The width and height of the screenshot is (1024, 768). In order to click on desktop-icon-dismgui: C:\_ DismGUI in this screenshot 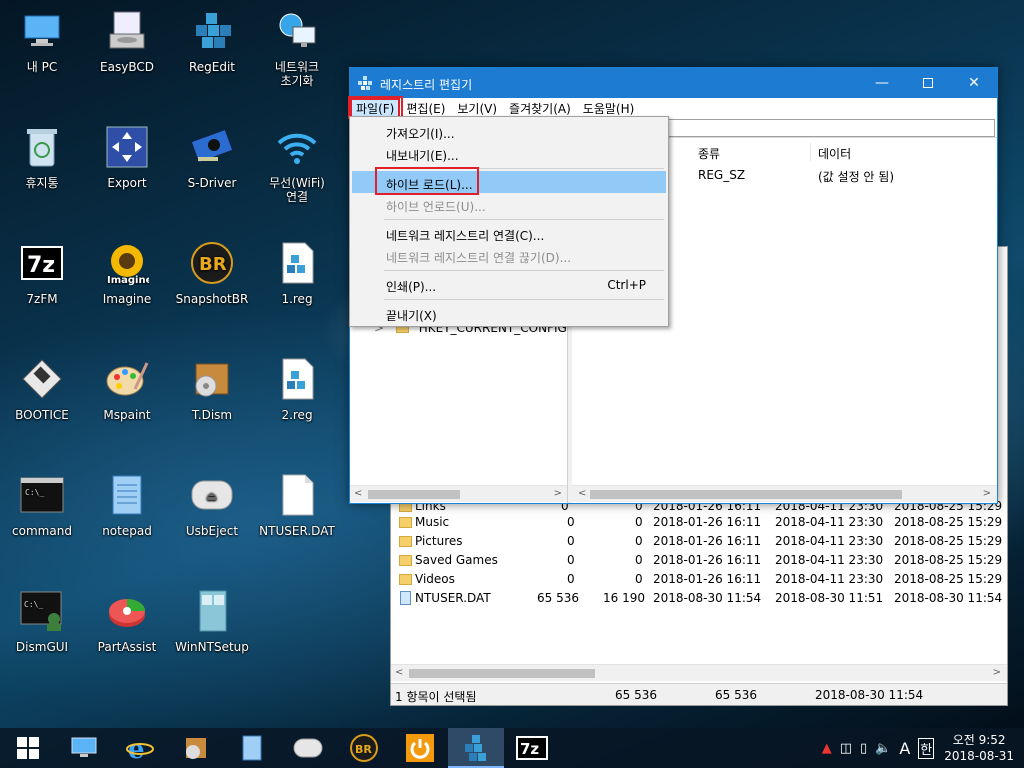, I will do `click(42, 621)`.